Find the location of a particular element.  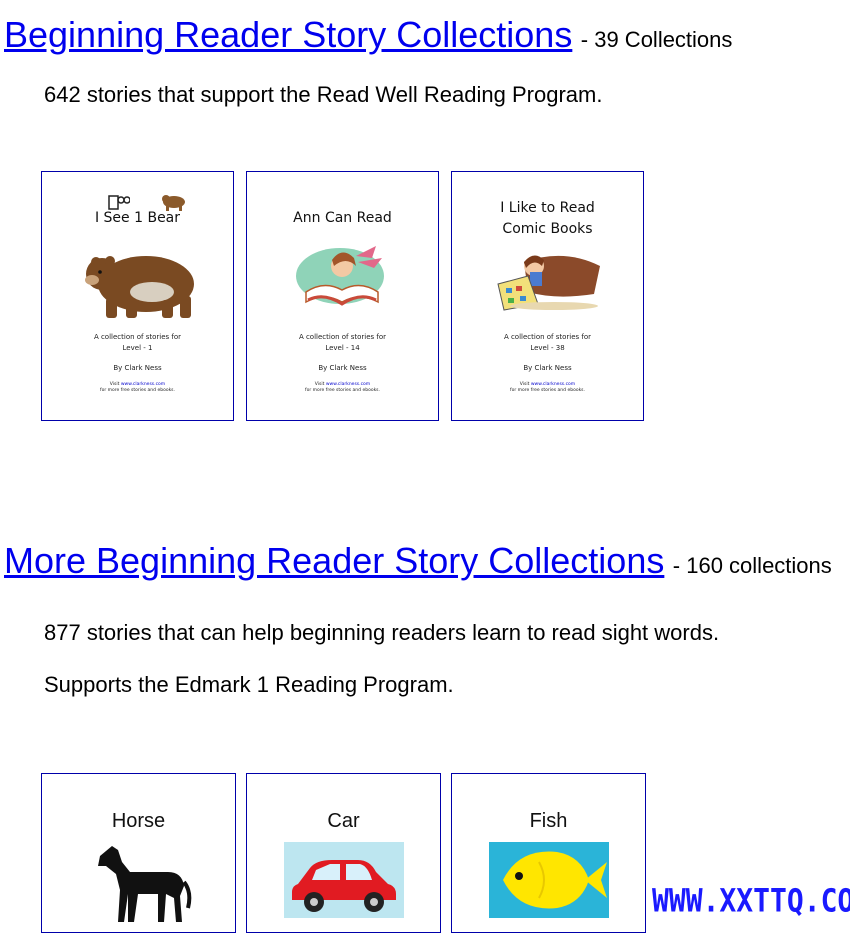

book-cover-horse: Horse is located at coordinates (138, 853).